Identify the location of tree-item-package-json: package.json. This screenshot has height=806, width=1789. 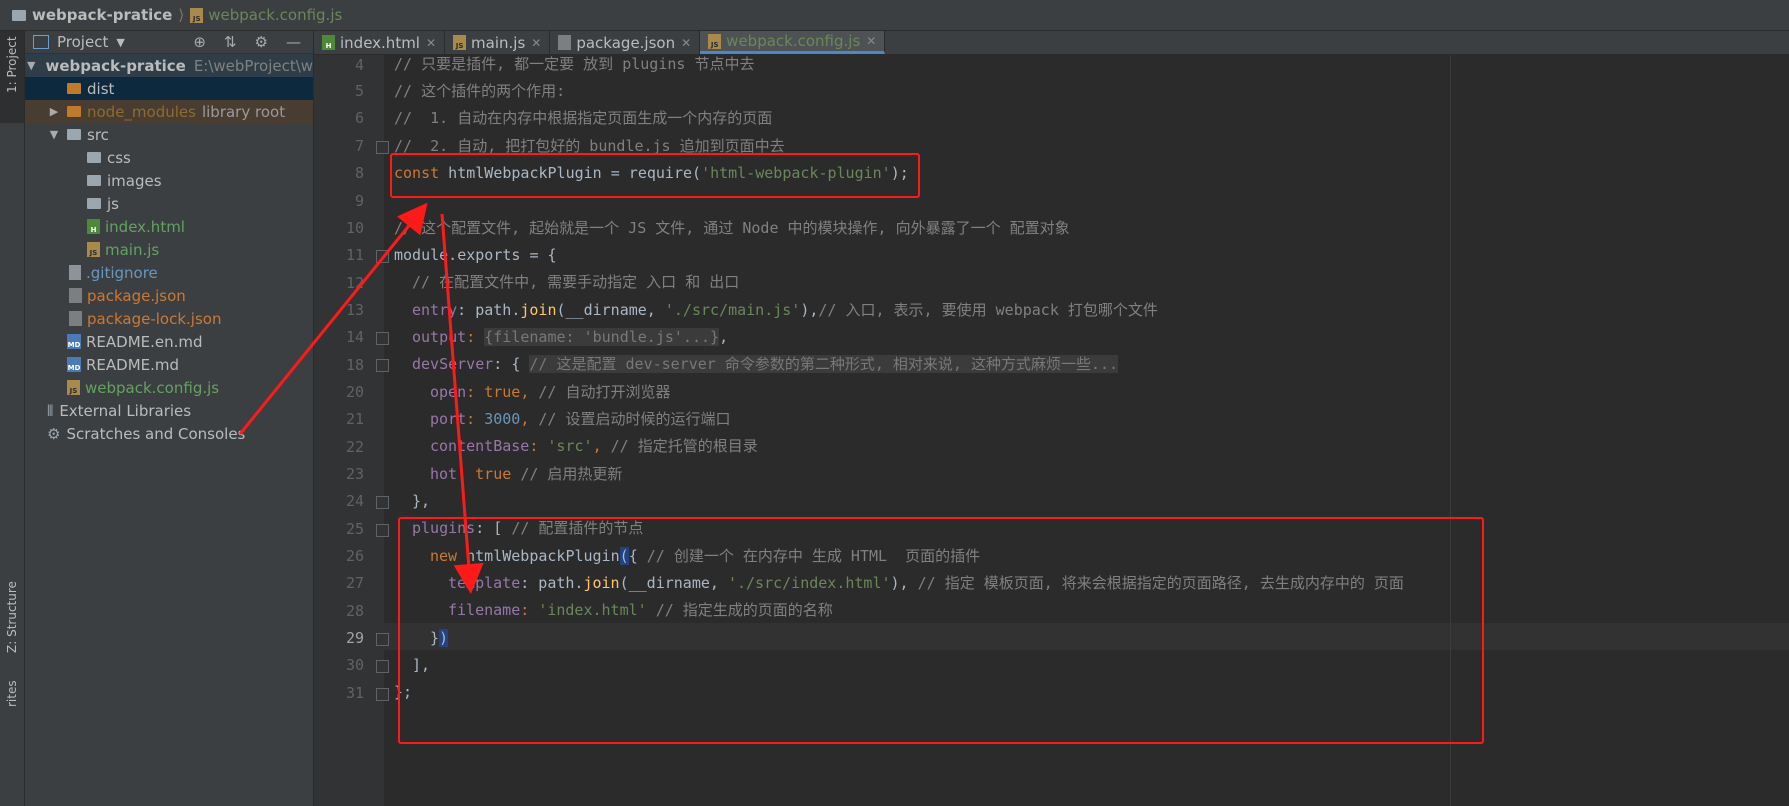
(169, 295).